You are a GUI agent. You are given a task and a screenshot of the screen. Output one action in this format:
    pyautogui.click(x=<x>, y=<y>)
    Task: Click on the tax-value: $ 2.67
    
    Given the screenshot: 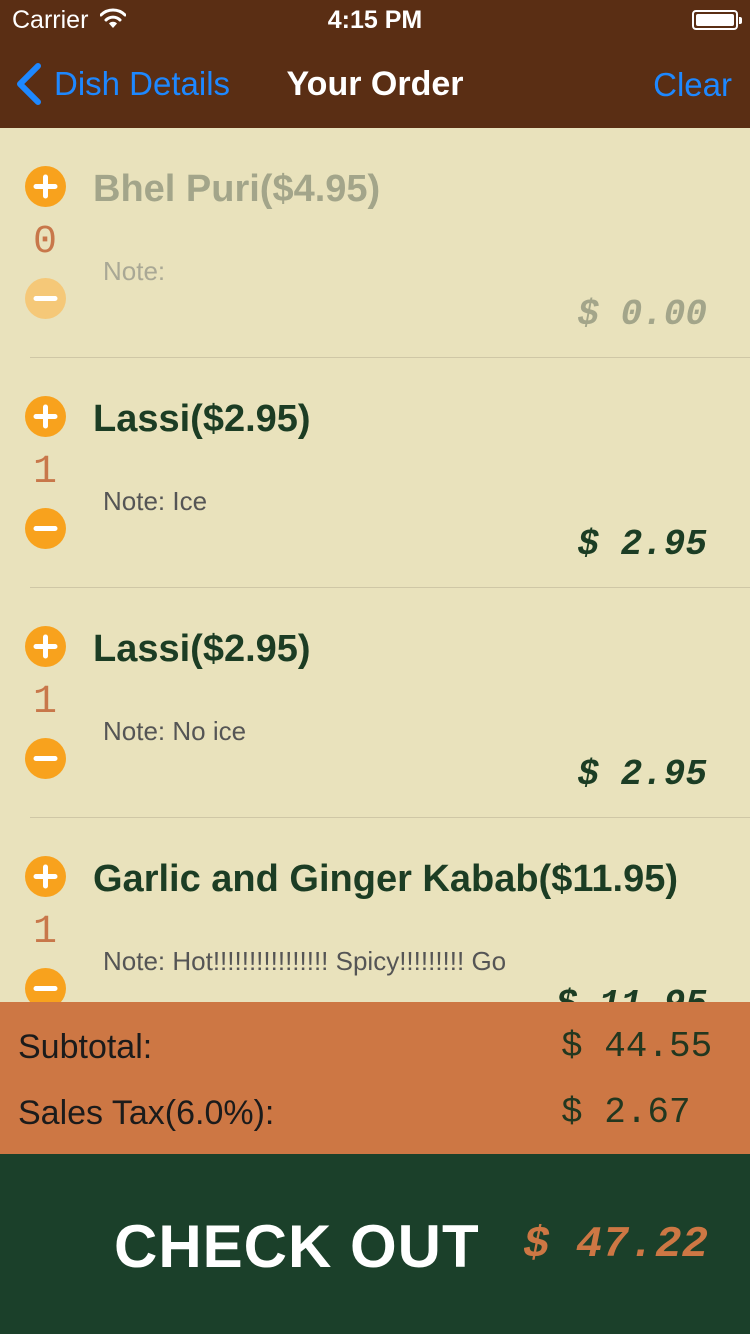 What is the action you would take?
    pyautogui.click(x=626, y=1112)
    